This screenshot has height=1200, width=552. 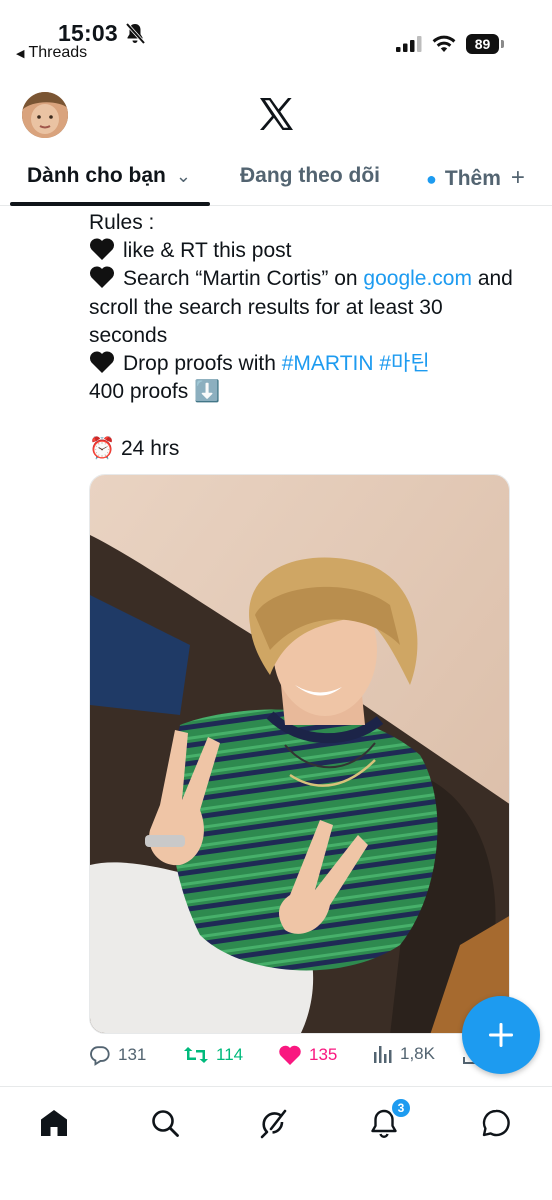 What do you see at coordinates (139, 392) in the screenshot?
I see `proofs-text: 400 proofs` at bounding box center [139, 392].